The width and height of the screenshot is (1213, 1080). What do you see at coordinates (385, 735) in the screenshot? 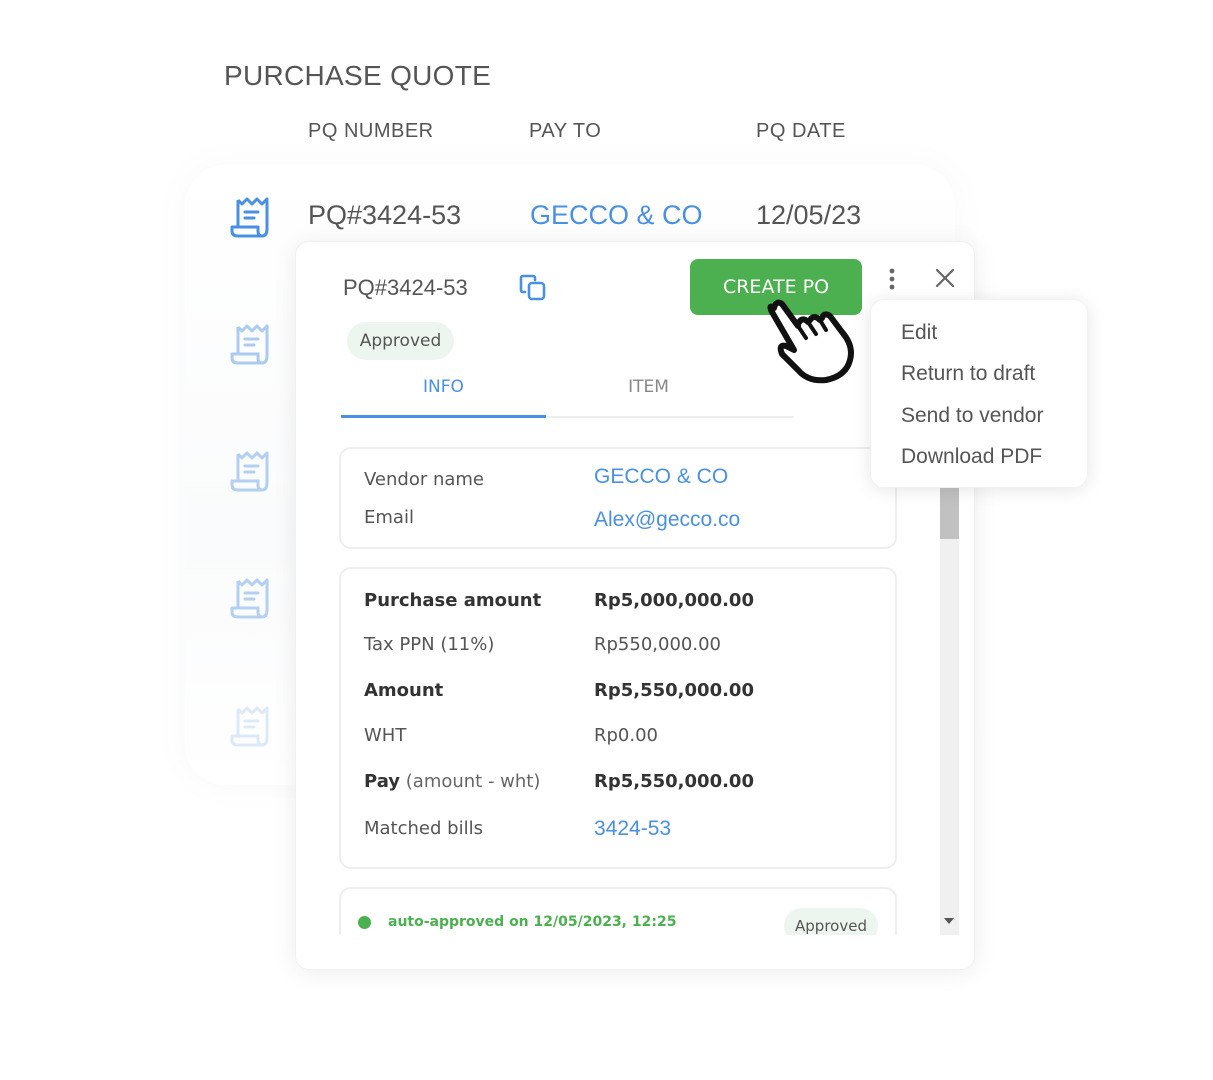
I see `wht-label: WHT` at bounding box center [385, 735].